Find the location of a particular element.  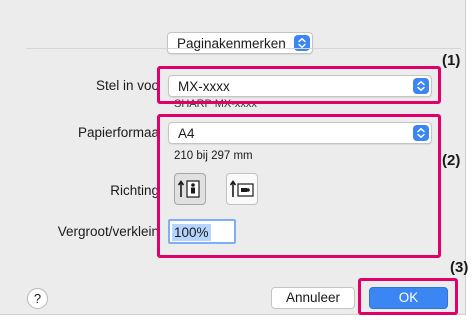

callout-box-printer is located at coordinates (299, 85).